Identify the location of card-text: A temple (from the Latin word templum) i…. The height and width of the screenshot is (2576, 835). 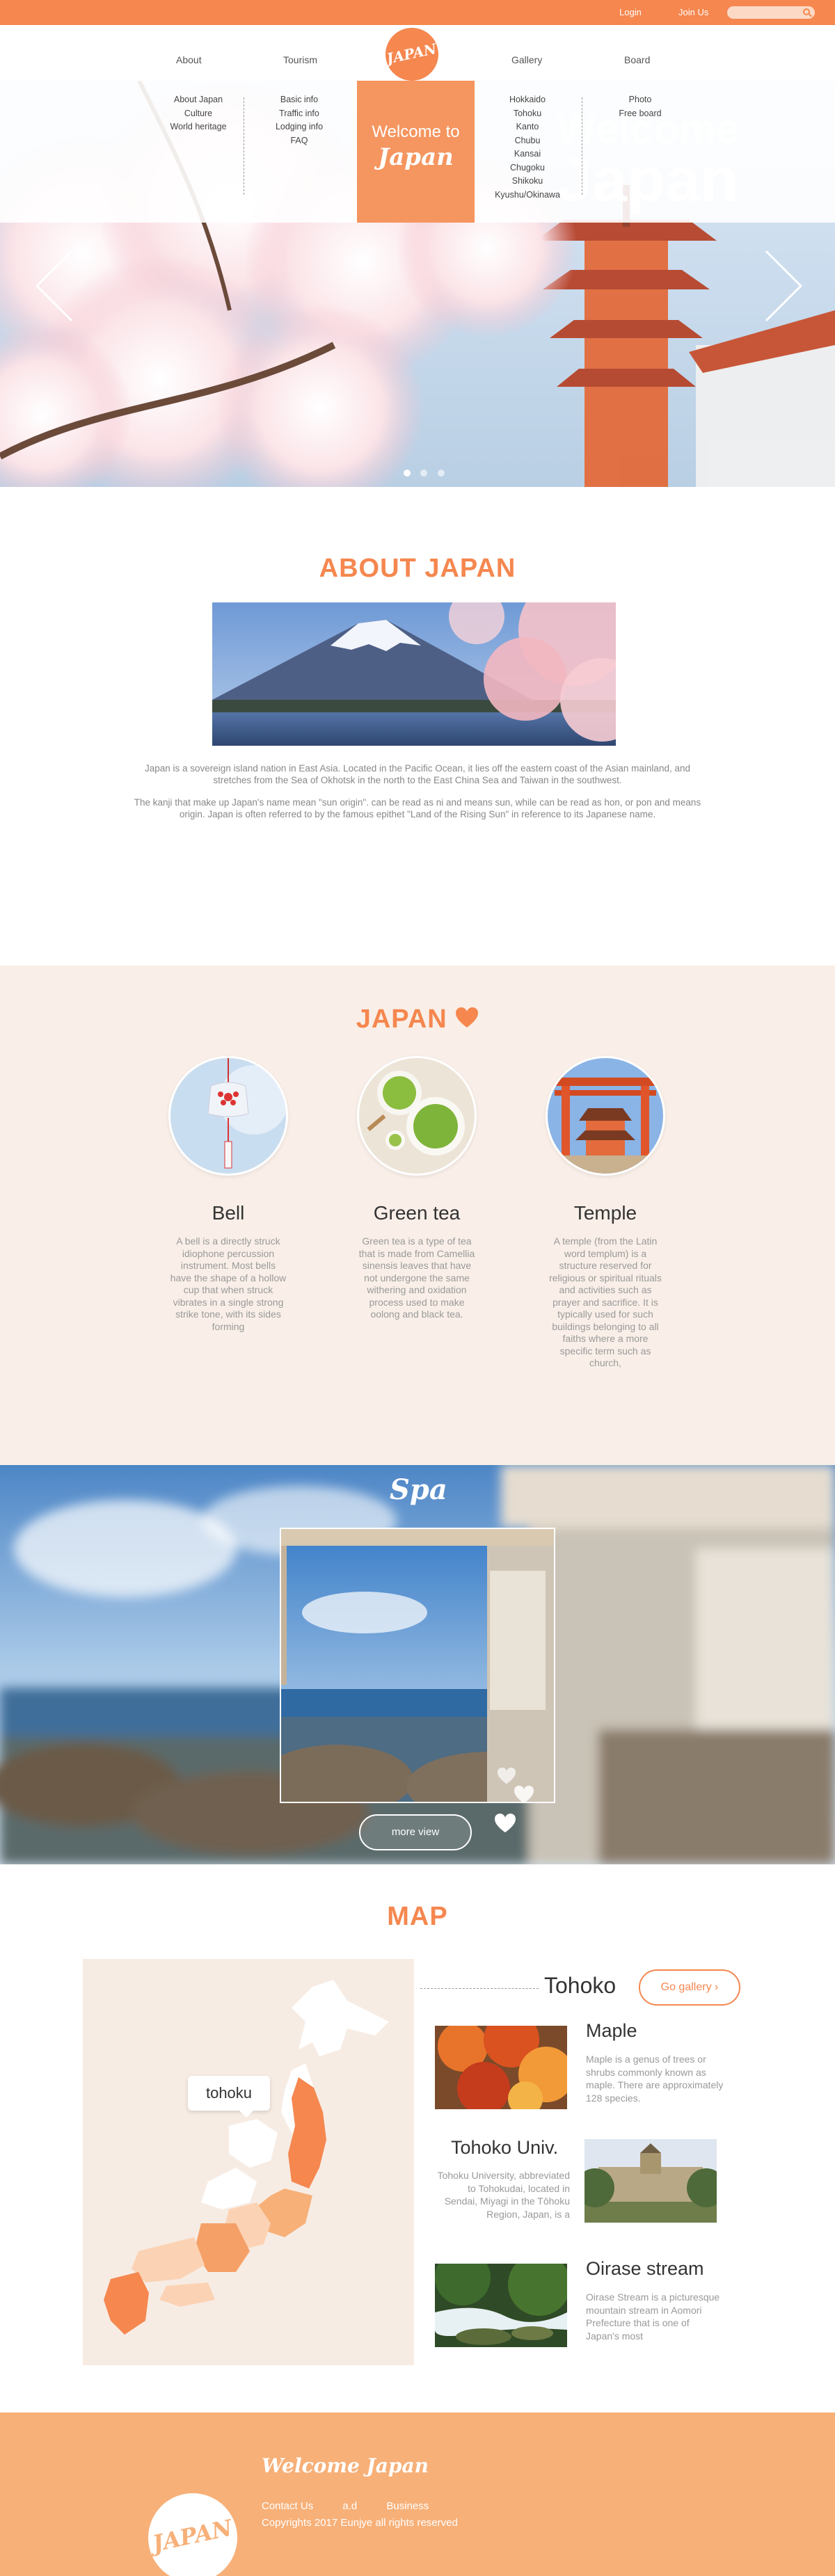
(605, 1301).